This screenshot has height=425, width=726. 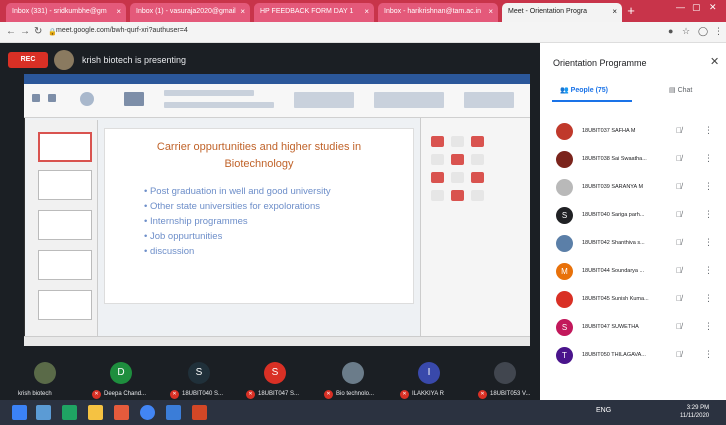 I want to click on notes-bar, so click(x=265, y=328).